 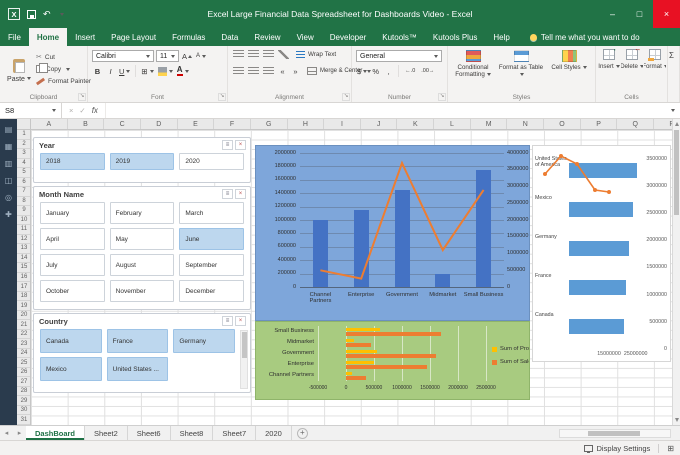 I want to click on slicer-button-2020: 2020, so click(x=211, y=161).